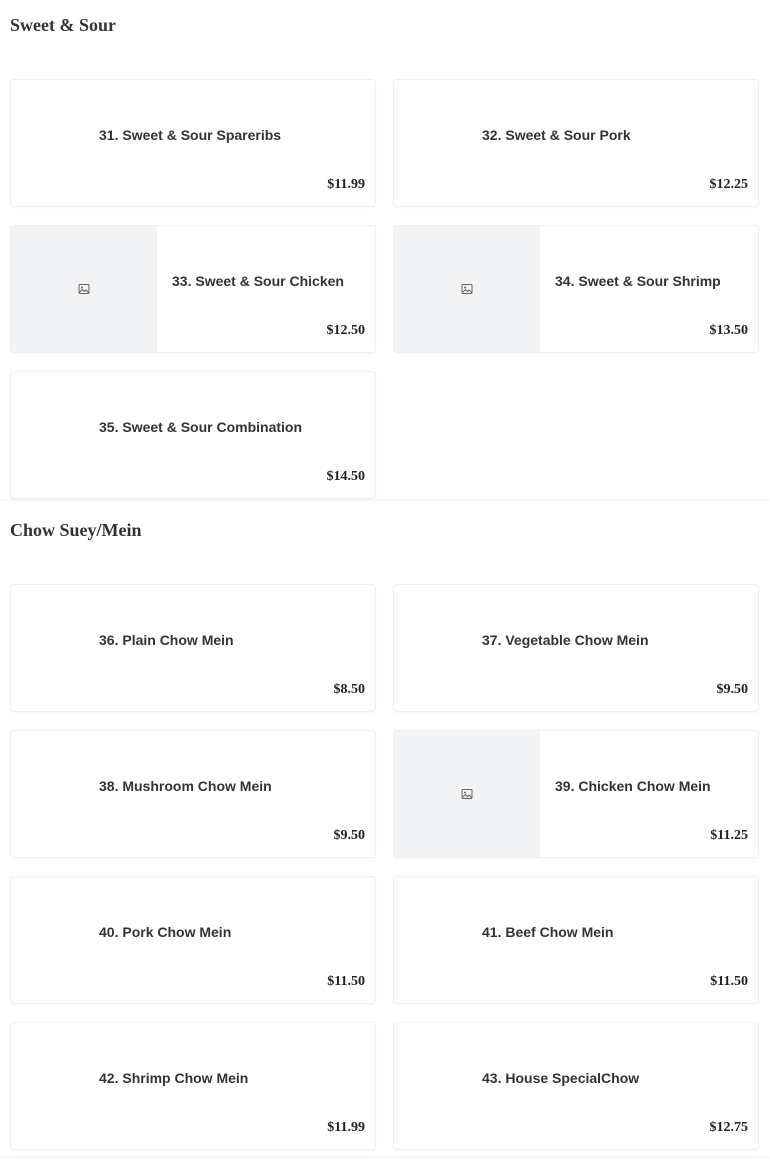 This screenshot has height=1162, width=770. I want to click on menu-item-price: $14.50, so click(346, 476).